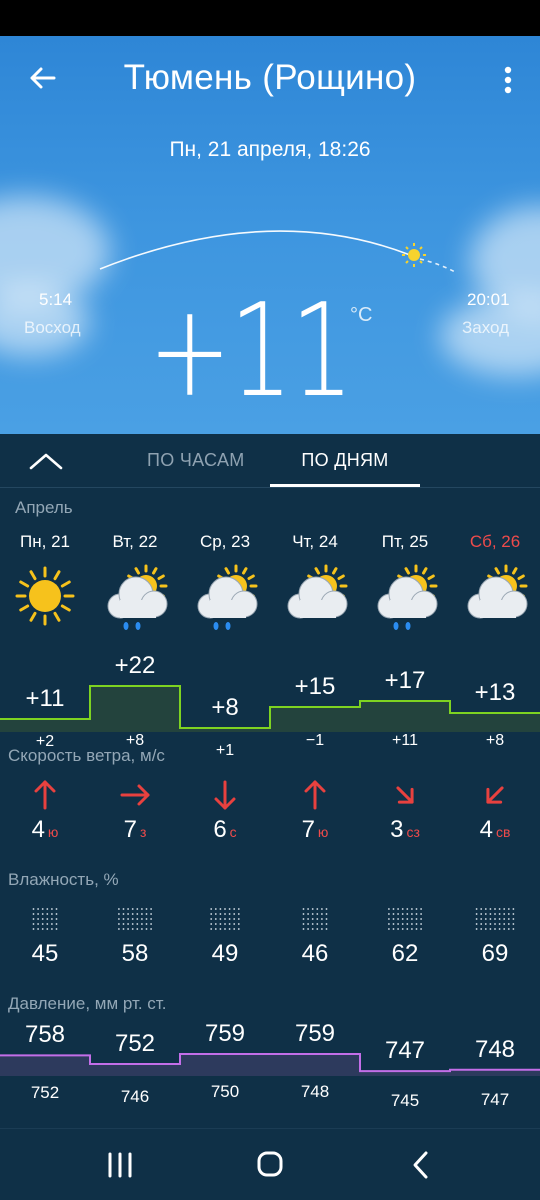  I want to click on day-name: Пт, 25, so click(405, 541).